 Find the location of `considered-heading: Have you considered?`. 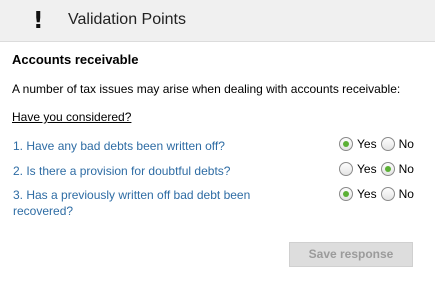

considered-heading: Have you considered? is located at coordinates (72, 117).